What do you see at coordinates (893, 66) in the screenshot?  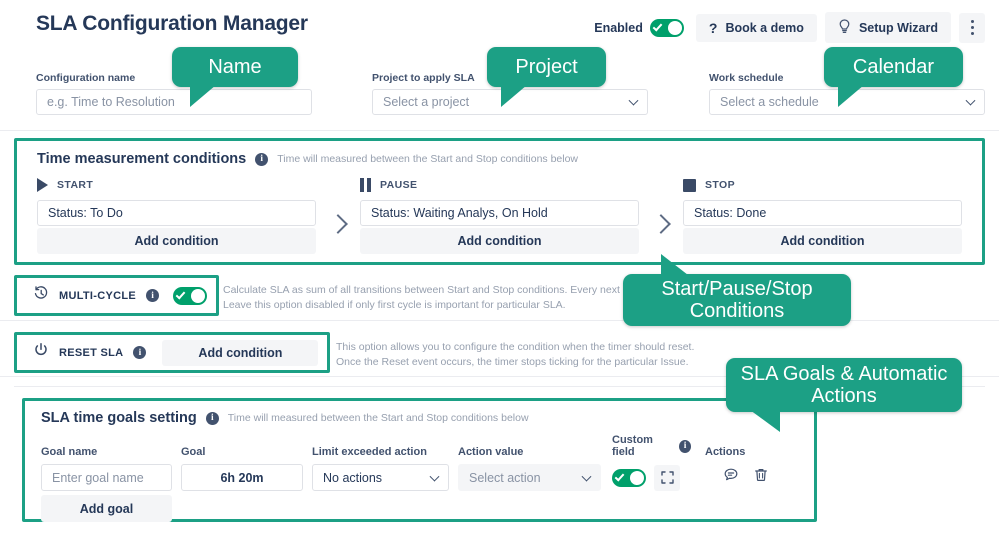 I see `callout-calendar-label: Calendar` at bounding box center [893, 66].